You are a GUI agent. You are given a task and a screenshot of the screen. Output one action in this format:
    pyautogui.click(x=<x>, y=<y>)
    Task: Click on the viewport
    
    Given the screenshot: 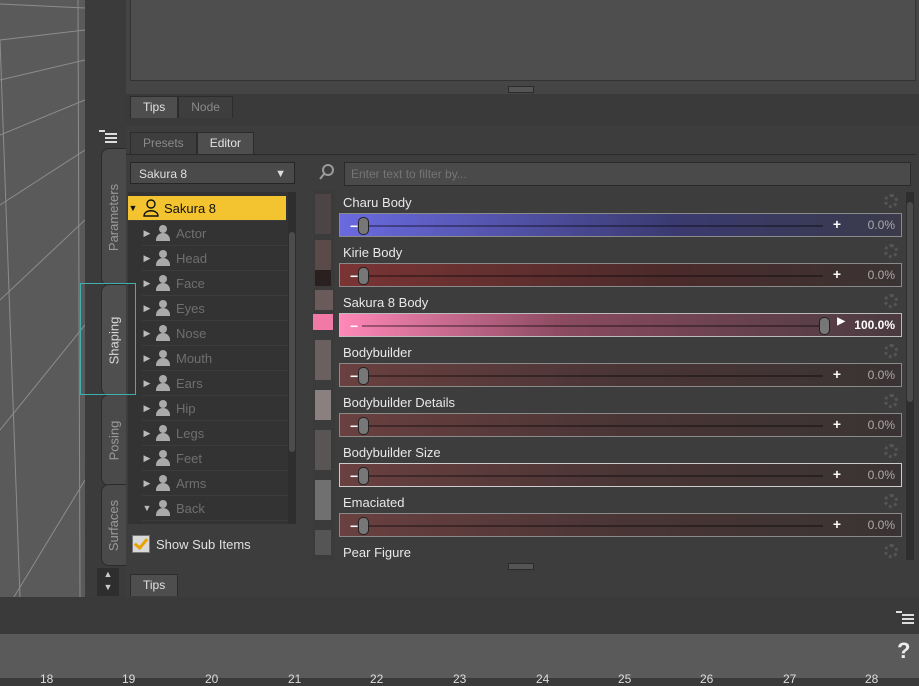 What is the action you would take?
    pyautogui.click(x=42, y=298)
    